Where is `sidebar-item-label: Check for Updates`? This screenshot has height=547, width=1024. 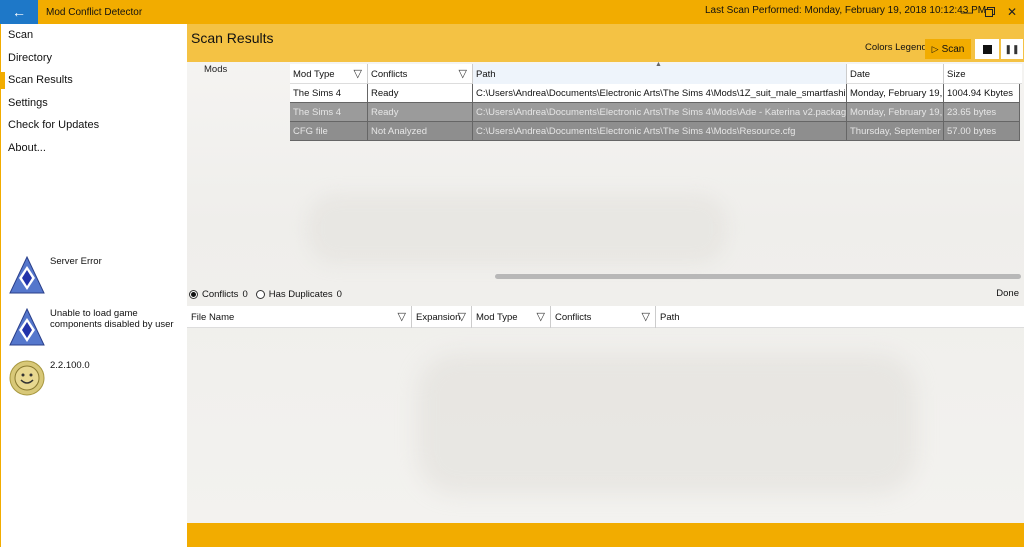
sidebar-item-label: Check for Updates is located at coordinates (54, 125).